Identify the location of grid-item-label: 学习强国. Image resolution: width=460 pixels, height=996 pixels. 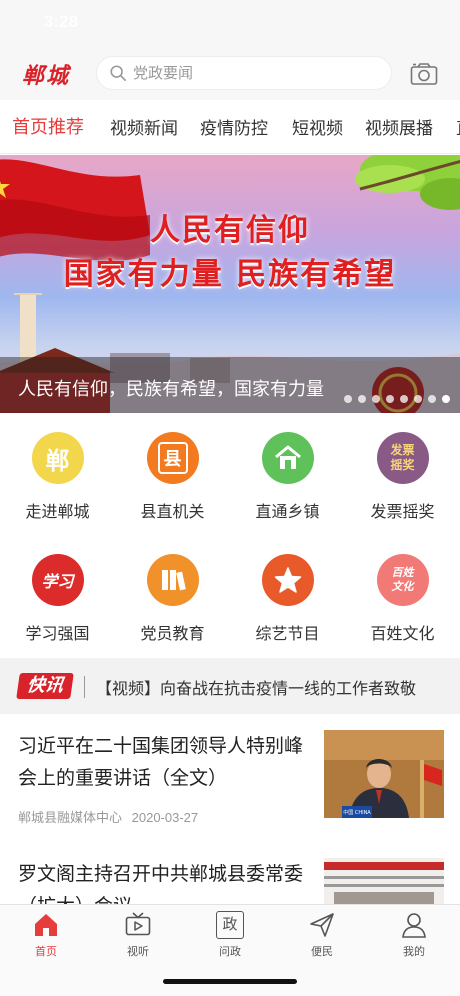
(57, 633).